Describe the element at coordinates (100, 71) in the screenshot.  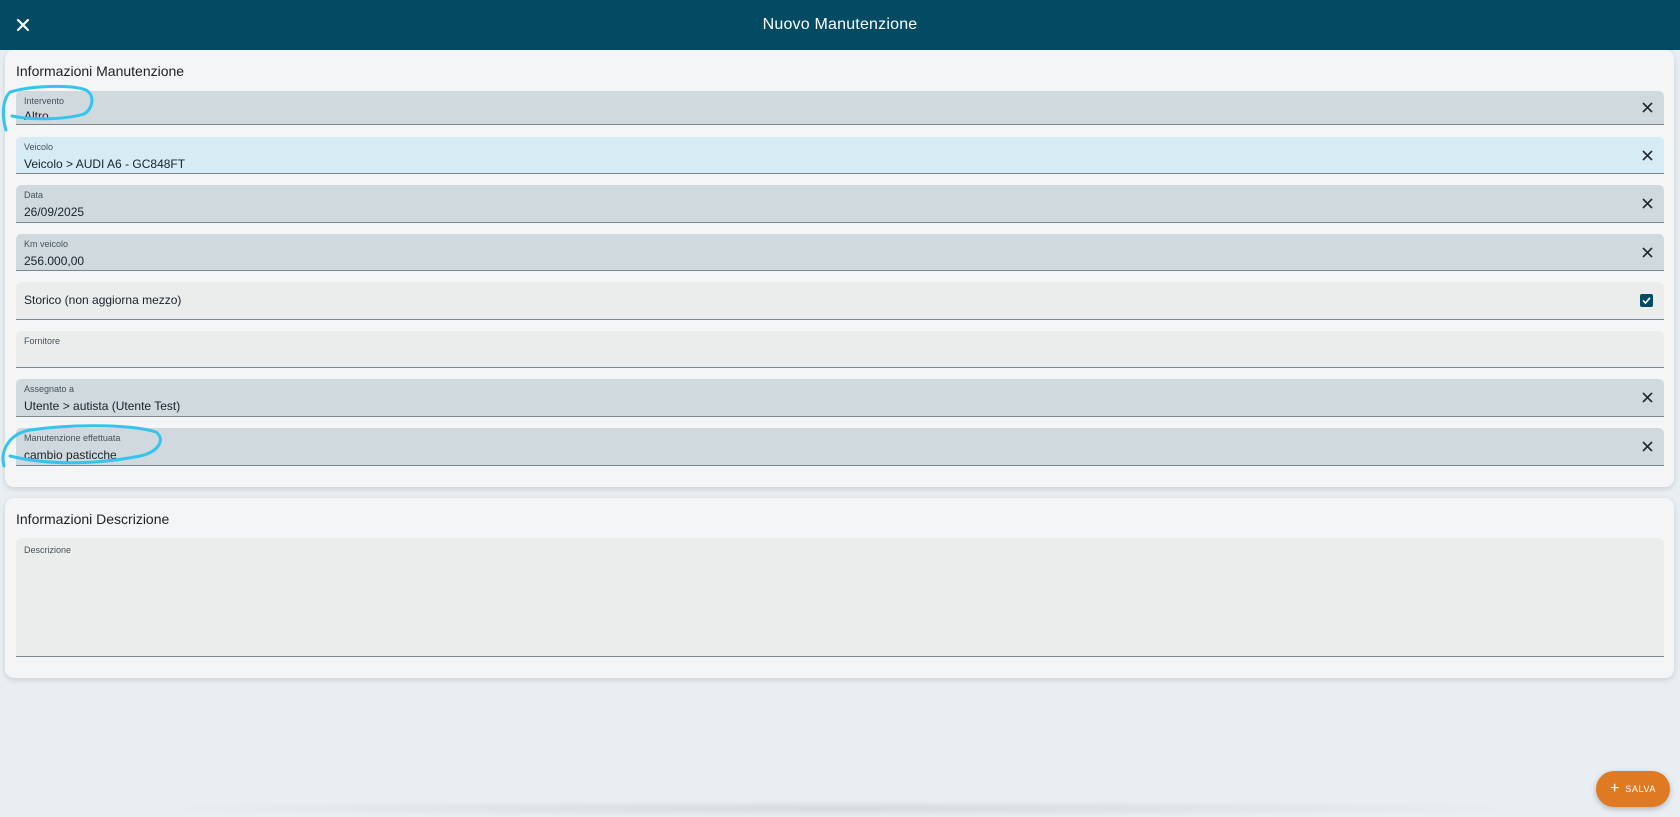
I see `section-title-info: Informazioni Manutenzione` at that location.